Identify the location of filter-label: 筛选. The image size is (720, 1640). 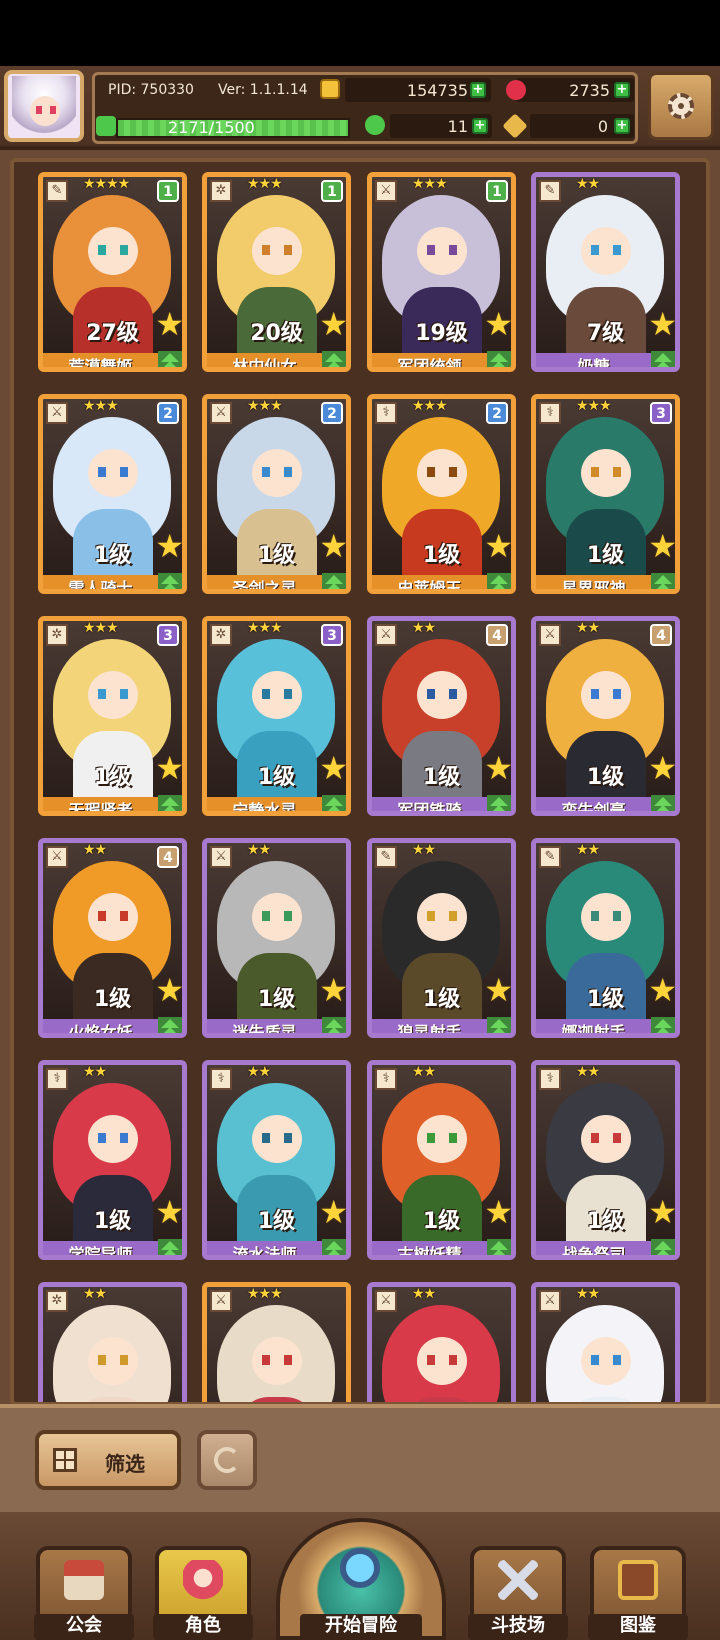
(125, 1464).